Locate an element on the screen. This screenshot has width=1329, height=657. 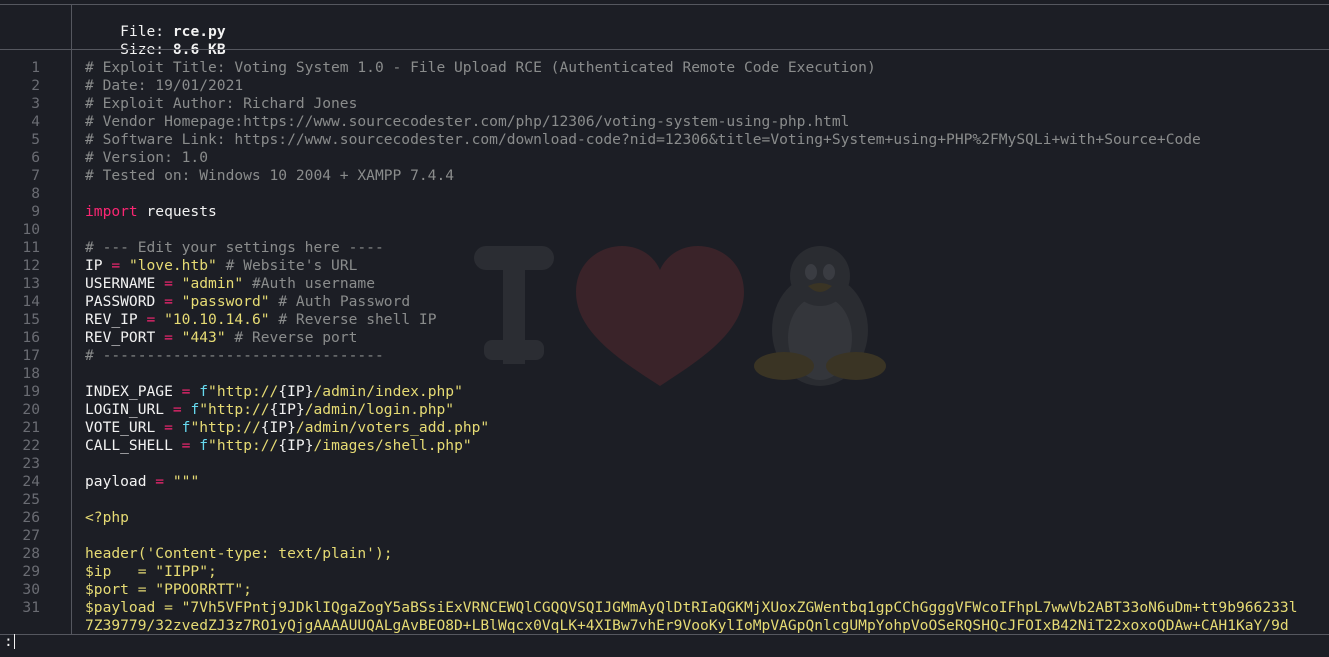
code-text: # Date: 19/01/2021 is located at coordinates (164, 86).